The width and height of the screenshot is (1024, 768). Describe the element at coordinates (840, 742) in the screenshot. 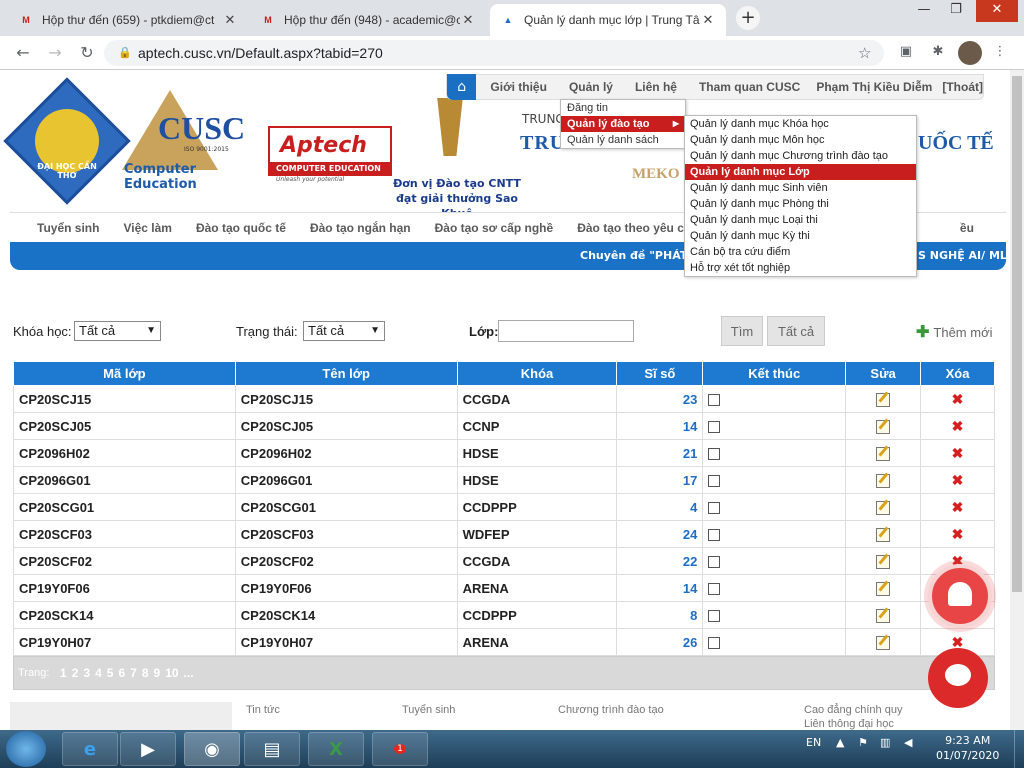

I see `chevron-up-icon: ▲` at that location.